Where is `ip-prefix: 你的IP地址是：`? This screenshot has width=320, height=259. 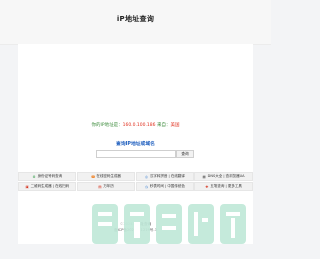 ip-prefix: 你的IP地址是： is located at coordinates (107, 125).